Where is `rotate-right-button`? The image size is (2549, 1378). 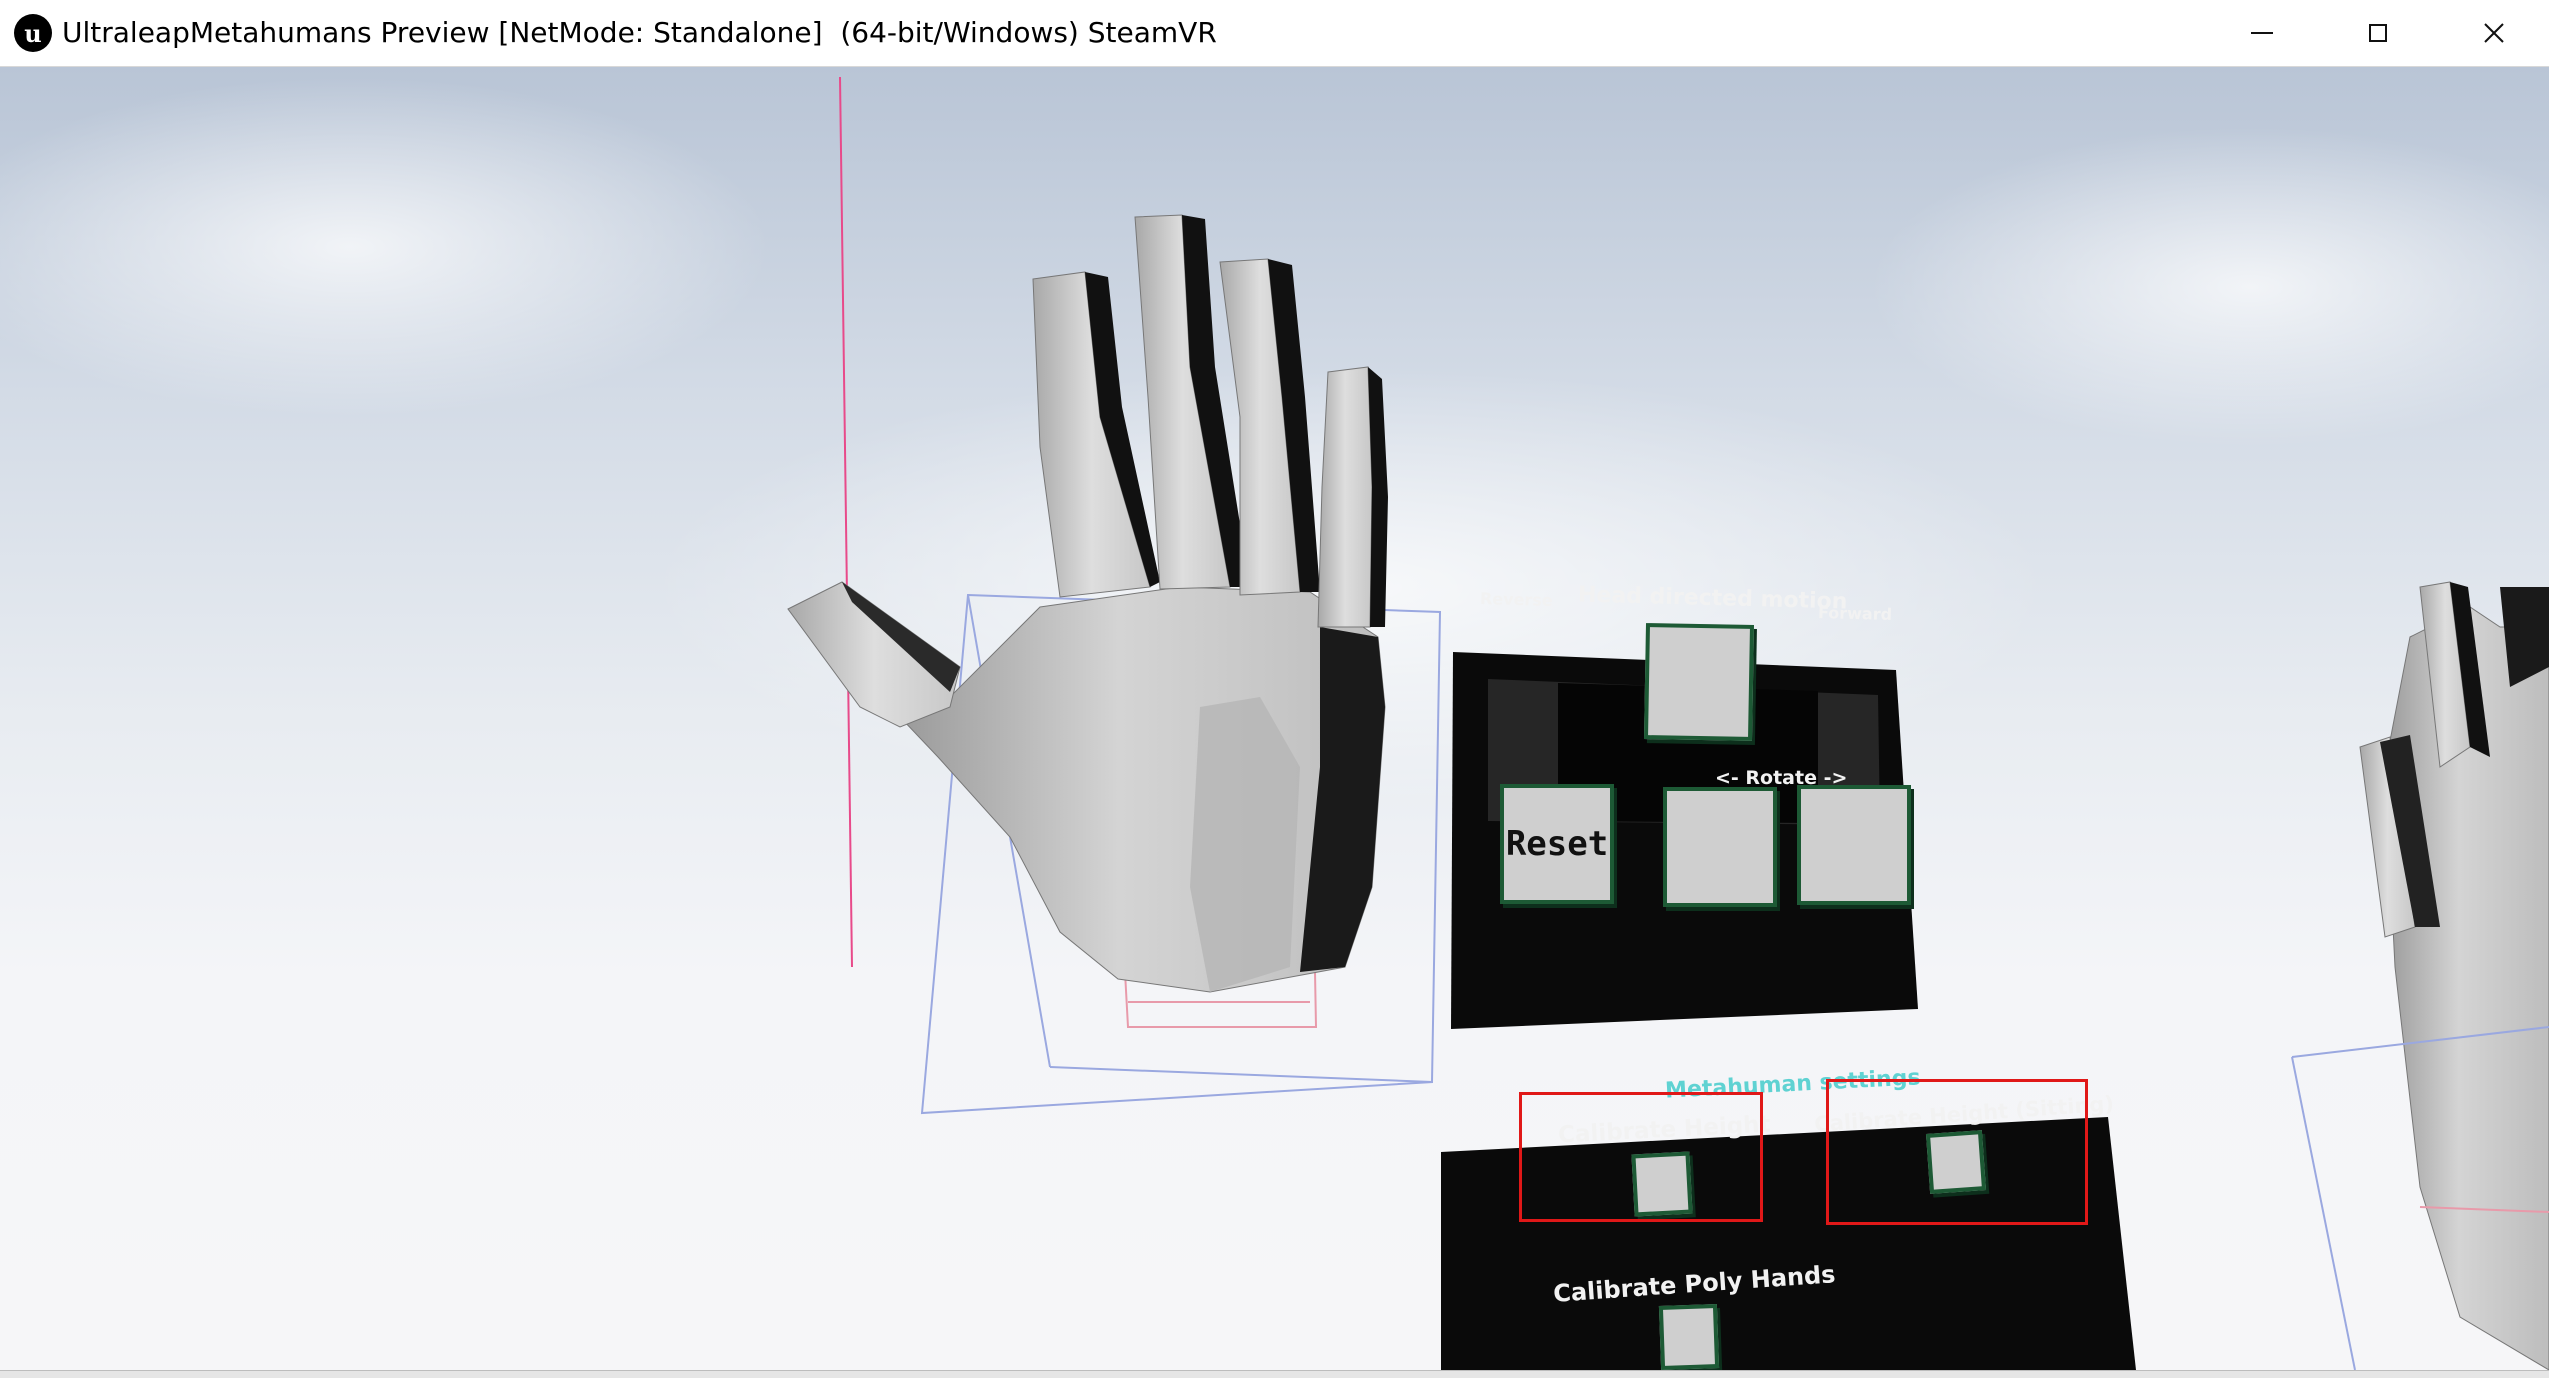 rotate-right-button is located at coordinates (1854, 845).